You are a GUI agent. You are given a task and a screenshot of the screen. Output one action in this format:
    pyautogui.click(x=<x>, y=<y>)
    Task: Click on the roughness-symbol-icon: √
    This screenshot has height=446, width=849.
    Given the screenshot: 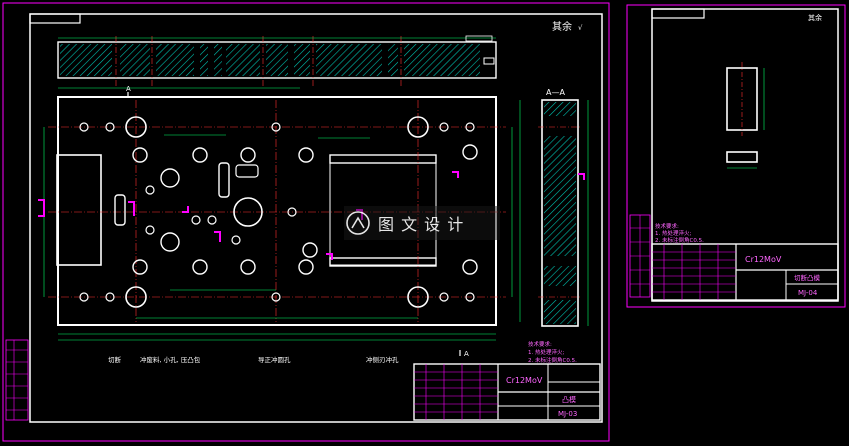 What is the action you would take?
    pyautogui.click(x=580, y=28)
    